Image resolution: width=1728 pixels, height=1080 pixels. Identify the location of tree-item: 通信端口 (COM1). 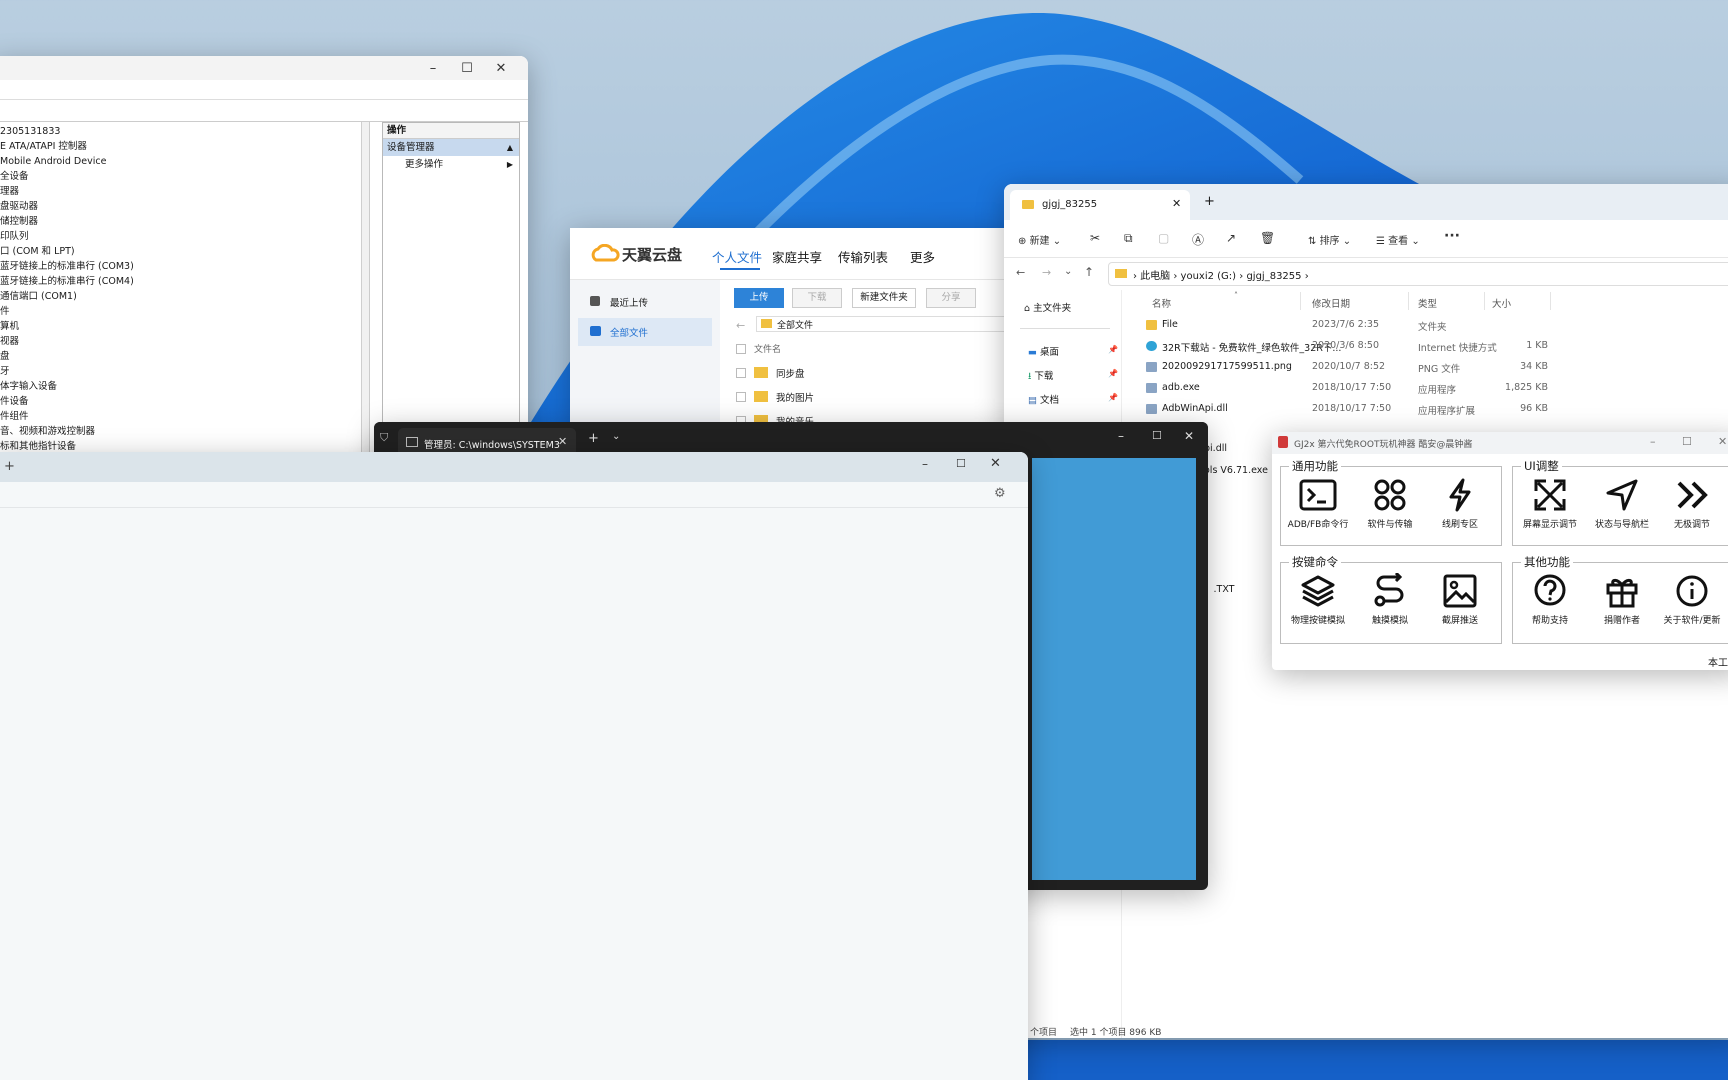
(180, 296).